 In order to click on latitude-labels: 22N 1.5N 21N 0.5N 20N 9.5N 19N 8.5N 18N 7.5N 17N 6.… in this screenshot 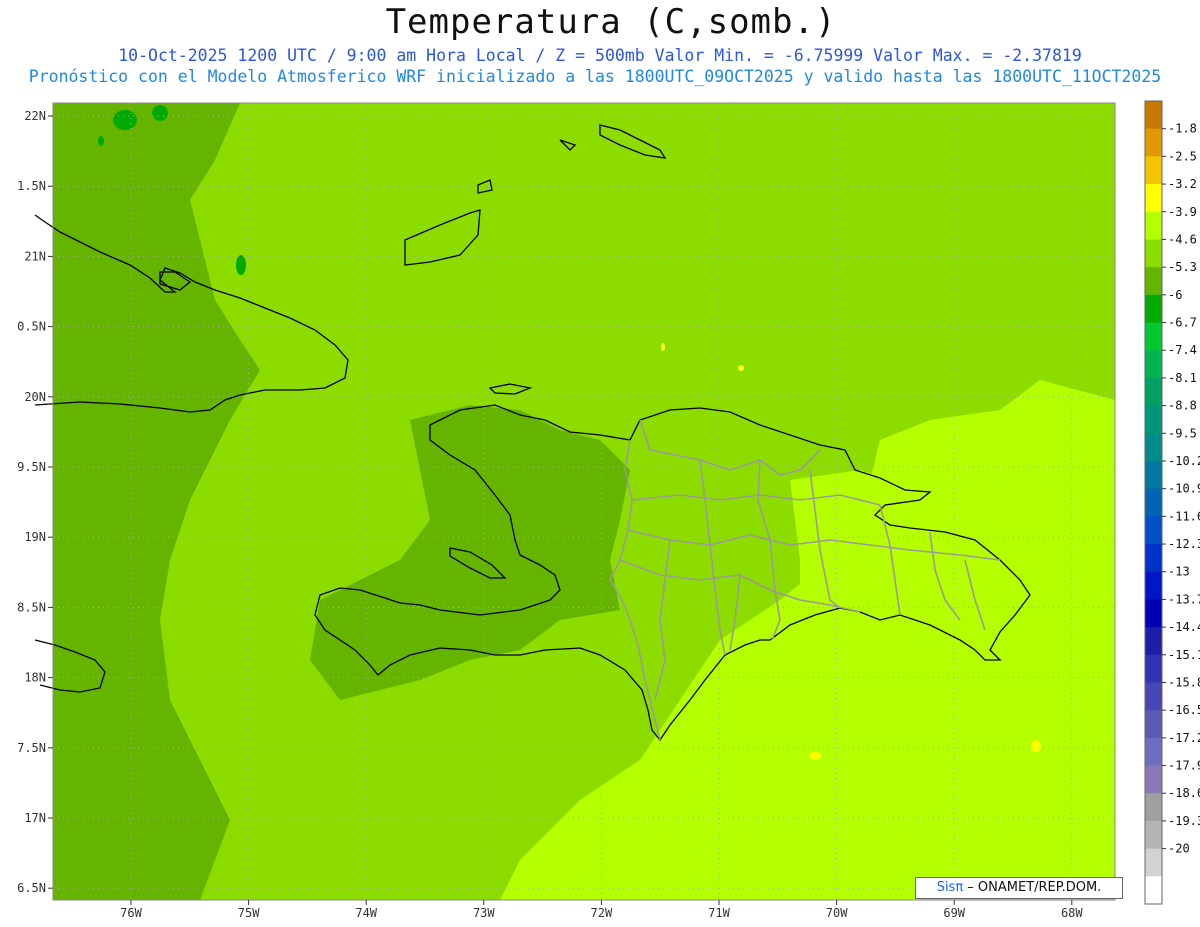, I will do `click(35, 502)`.